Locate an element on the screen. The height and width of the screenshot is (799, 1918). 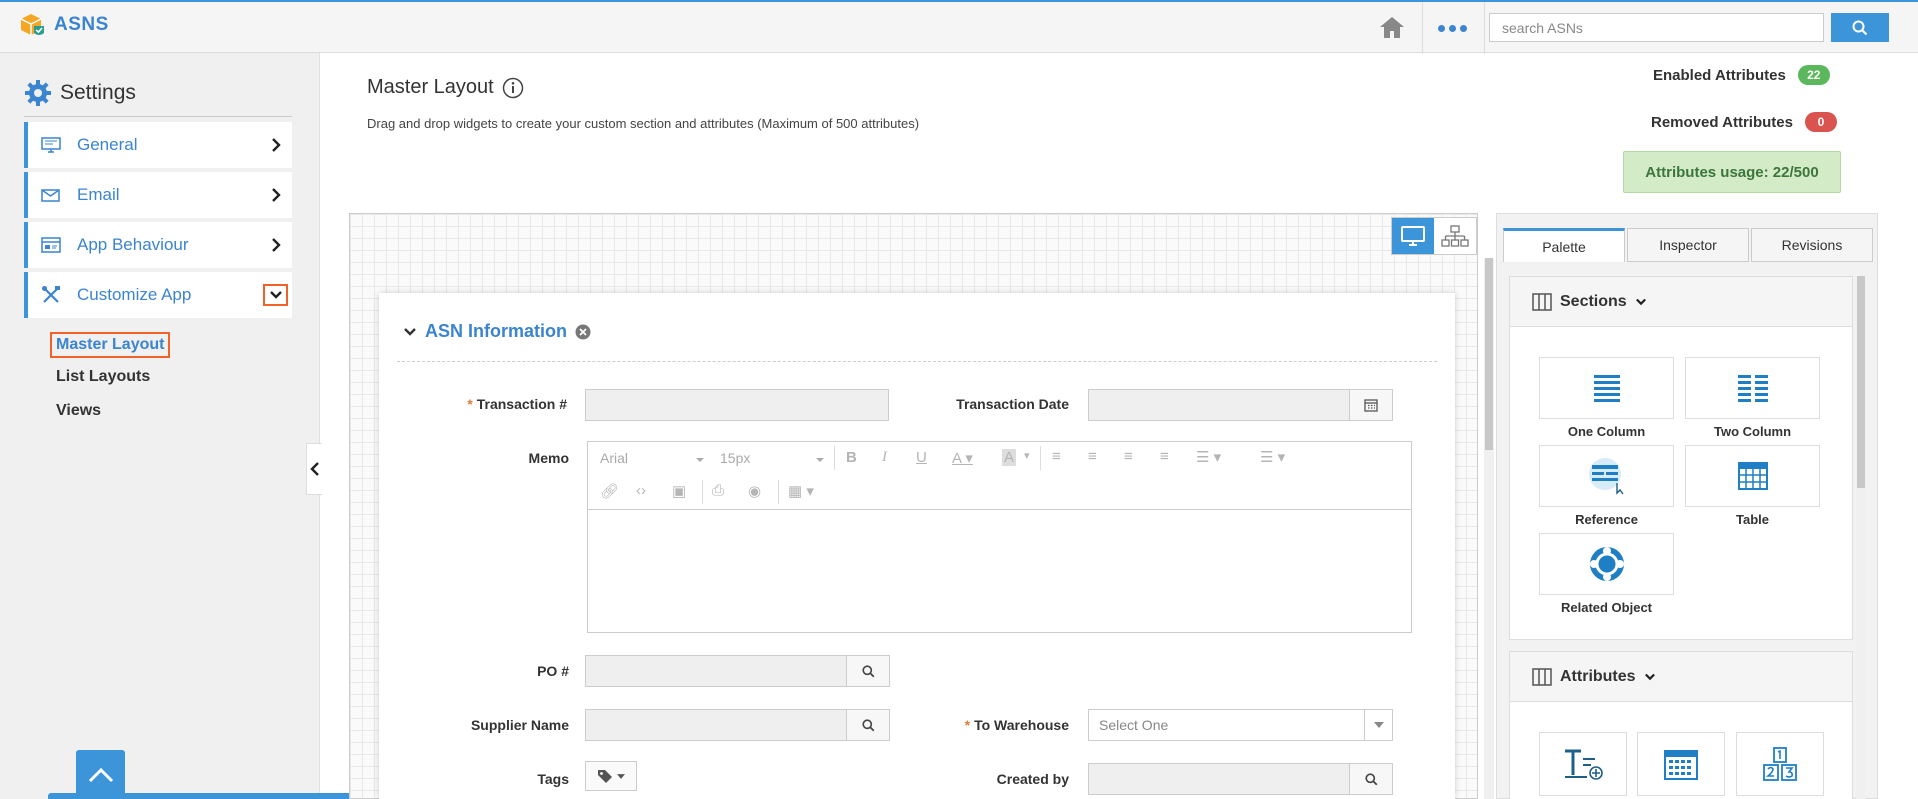
sidebar-item-customize-app: Customize App is located at coordinates (158, 295).